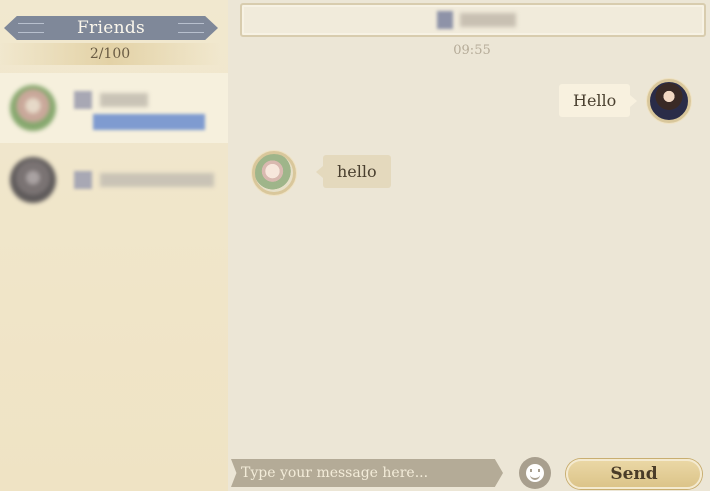 This screenshot has width=710, height=491. I want to click on friends-title-banner: Friends, so click(111, 28).